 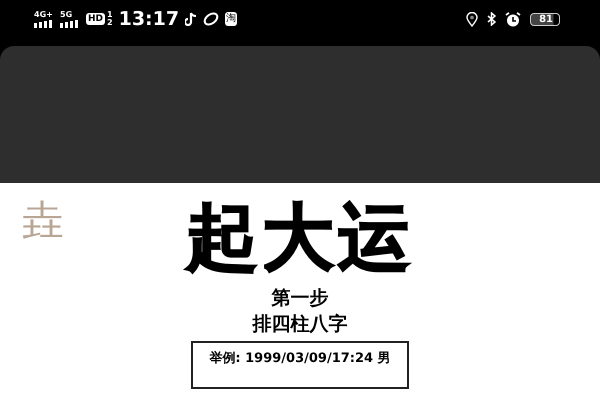 What do you see at coordinates (472, 19) in the screenshot?
I see `location-icon` at bounding box center [472, 19].